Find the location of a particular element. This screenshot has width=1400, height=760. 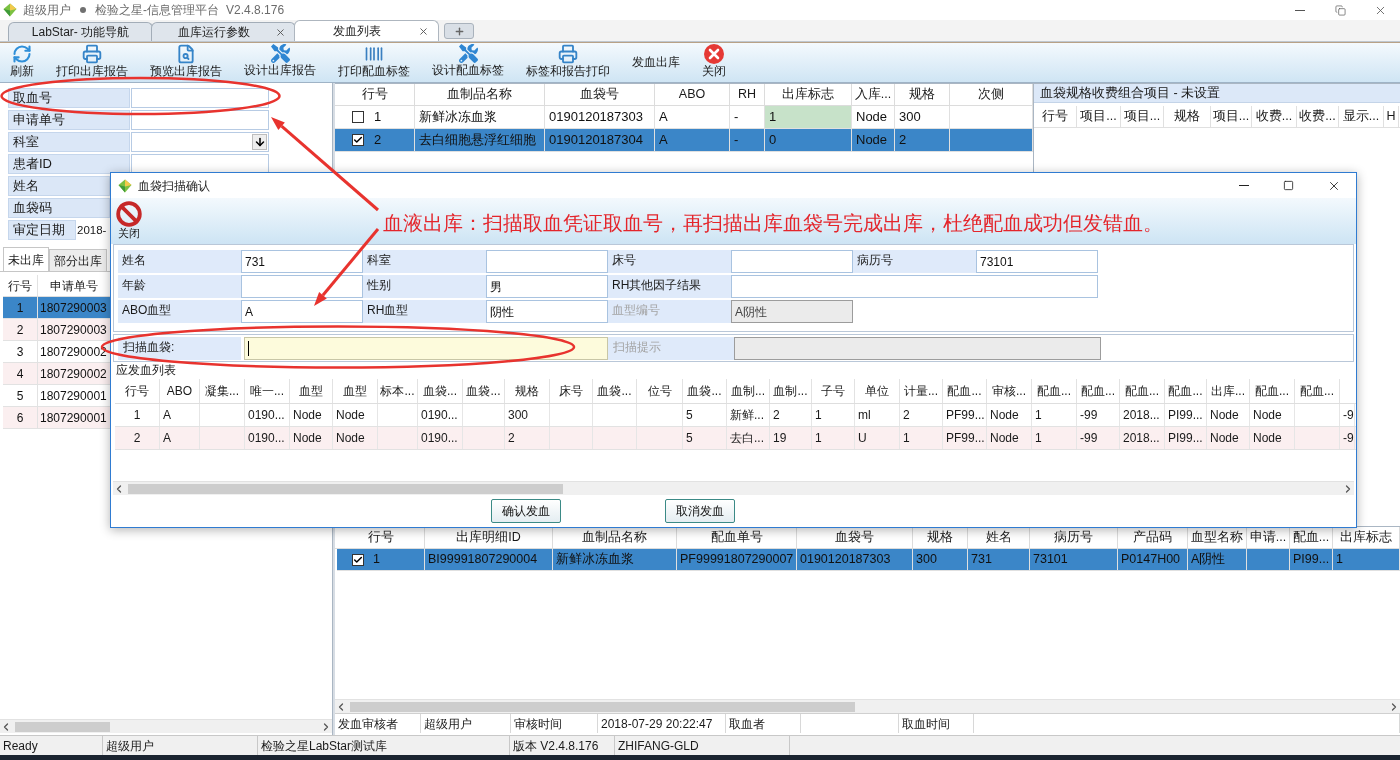

column-header: 血型 is located at coordinates (355, 391).